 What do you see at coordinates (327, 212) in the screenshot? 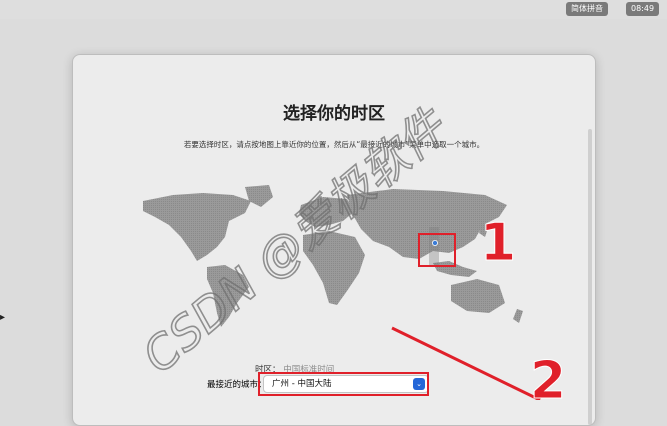
I see `continent-europe` at bounding box center [327, 212].